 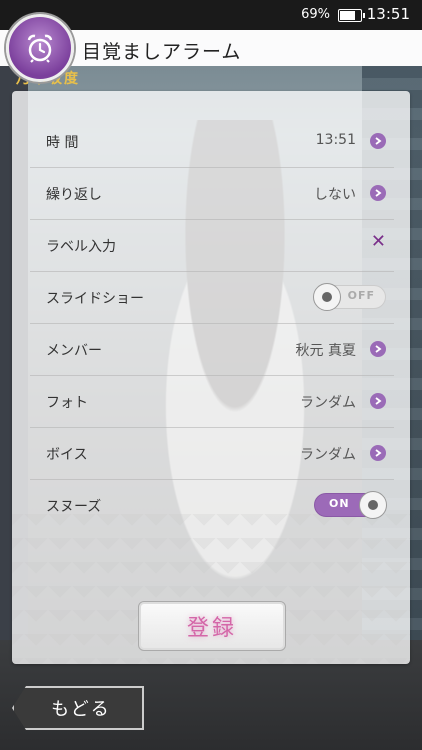 What do you see at coordinates (212, 141) in the screenshot?
I see `settings-row-time: 時 間 13:51` at bounding box center [212, 141].